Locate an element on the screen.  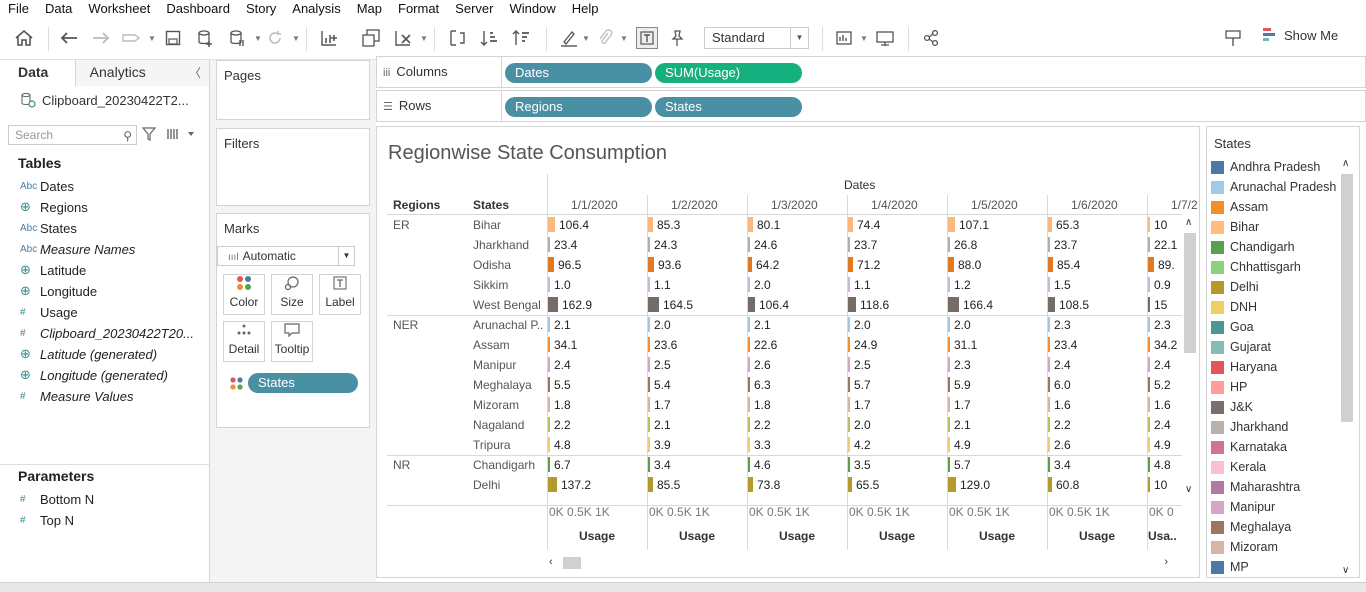
parameter-top-n: # Top N is located at coordinates (47, 520).